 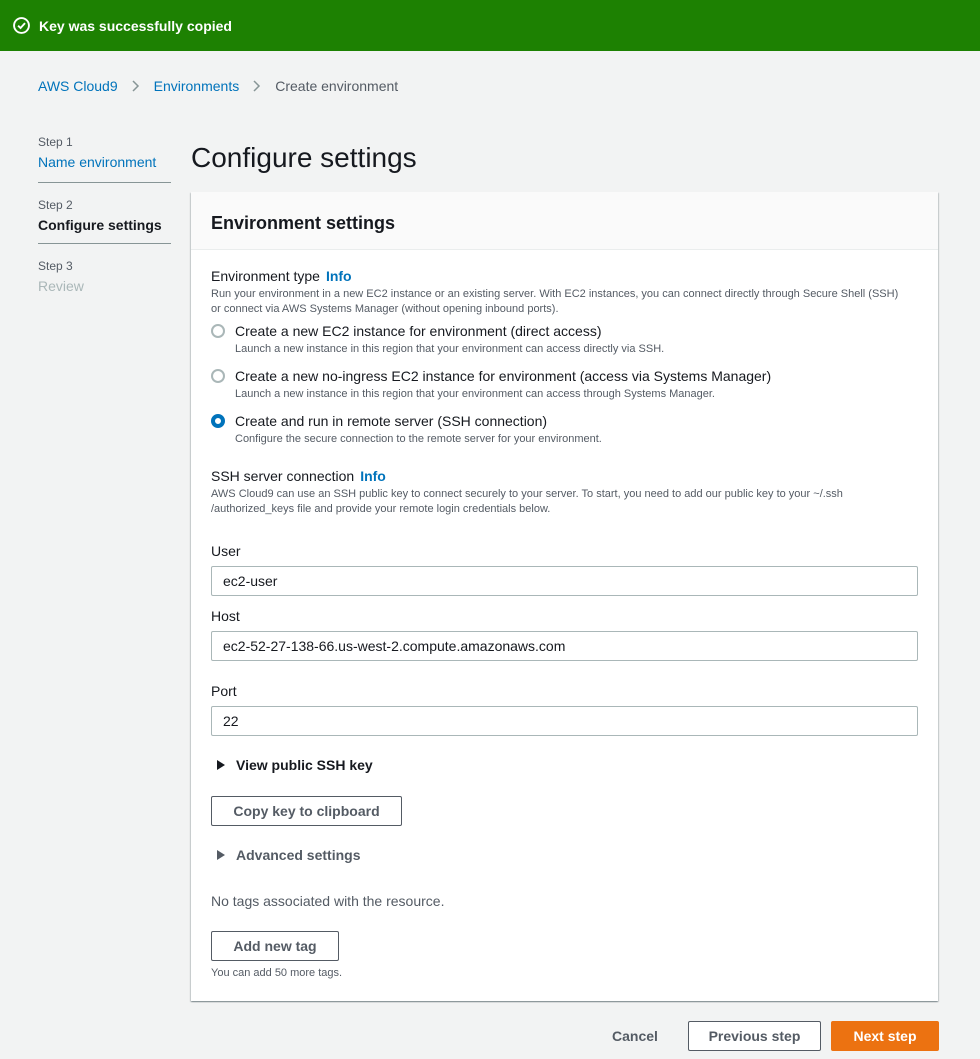 I want to click on environment-type-text: Environment type, so click(x=265, y=276).